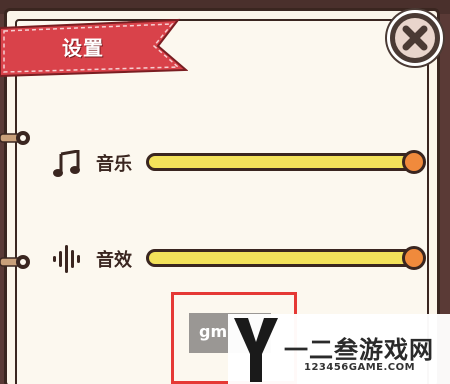  What do you see at coordinates (359, 350) in the screenshot?
I see `watermark-brand: 一二叁游戏网` at bounding box center [359, 350].